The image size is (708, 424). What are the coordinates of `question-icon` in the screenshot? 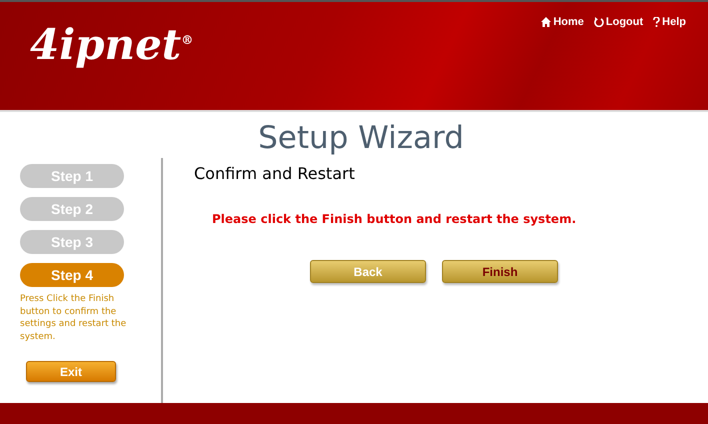 It's located at (656, 22).